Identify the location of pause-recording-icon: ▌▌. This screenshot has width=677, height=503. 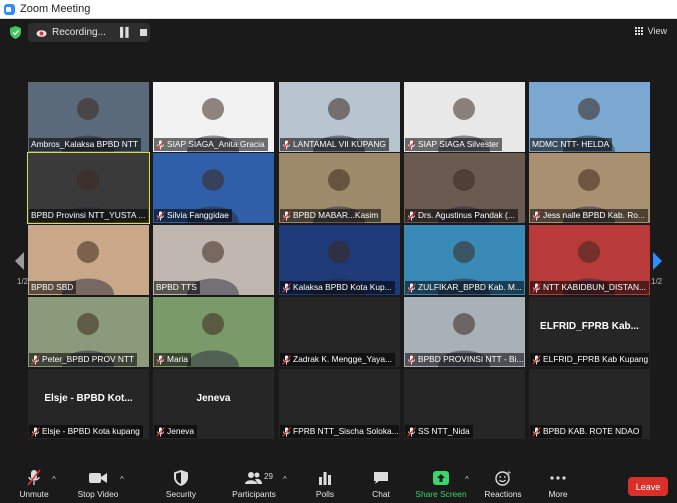
(126, 32).